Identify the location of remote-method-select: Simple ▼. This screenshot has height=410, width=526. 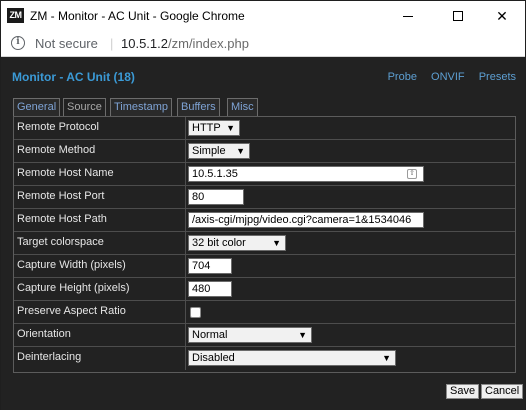
(219, 151).